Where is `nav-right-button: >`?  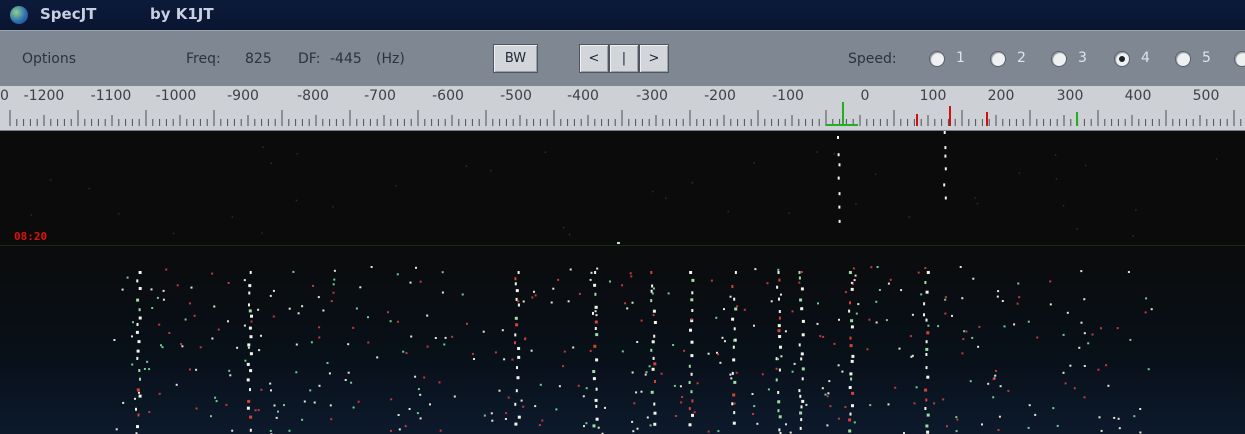 nav-right-button: > is located at coordinates (654, 58).